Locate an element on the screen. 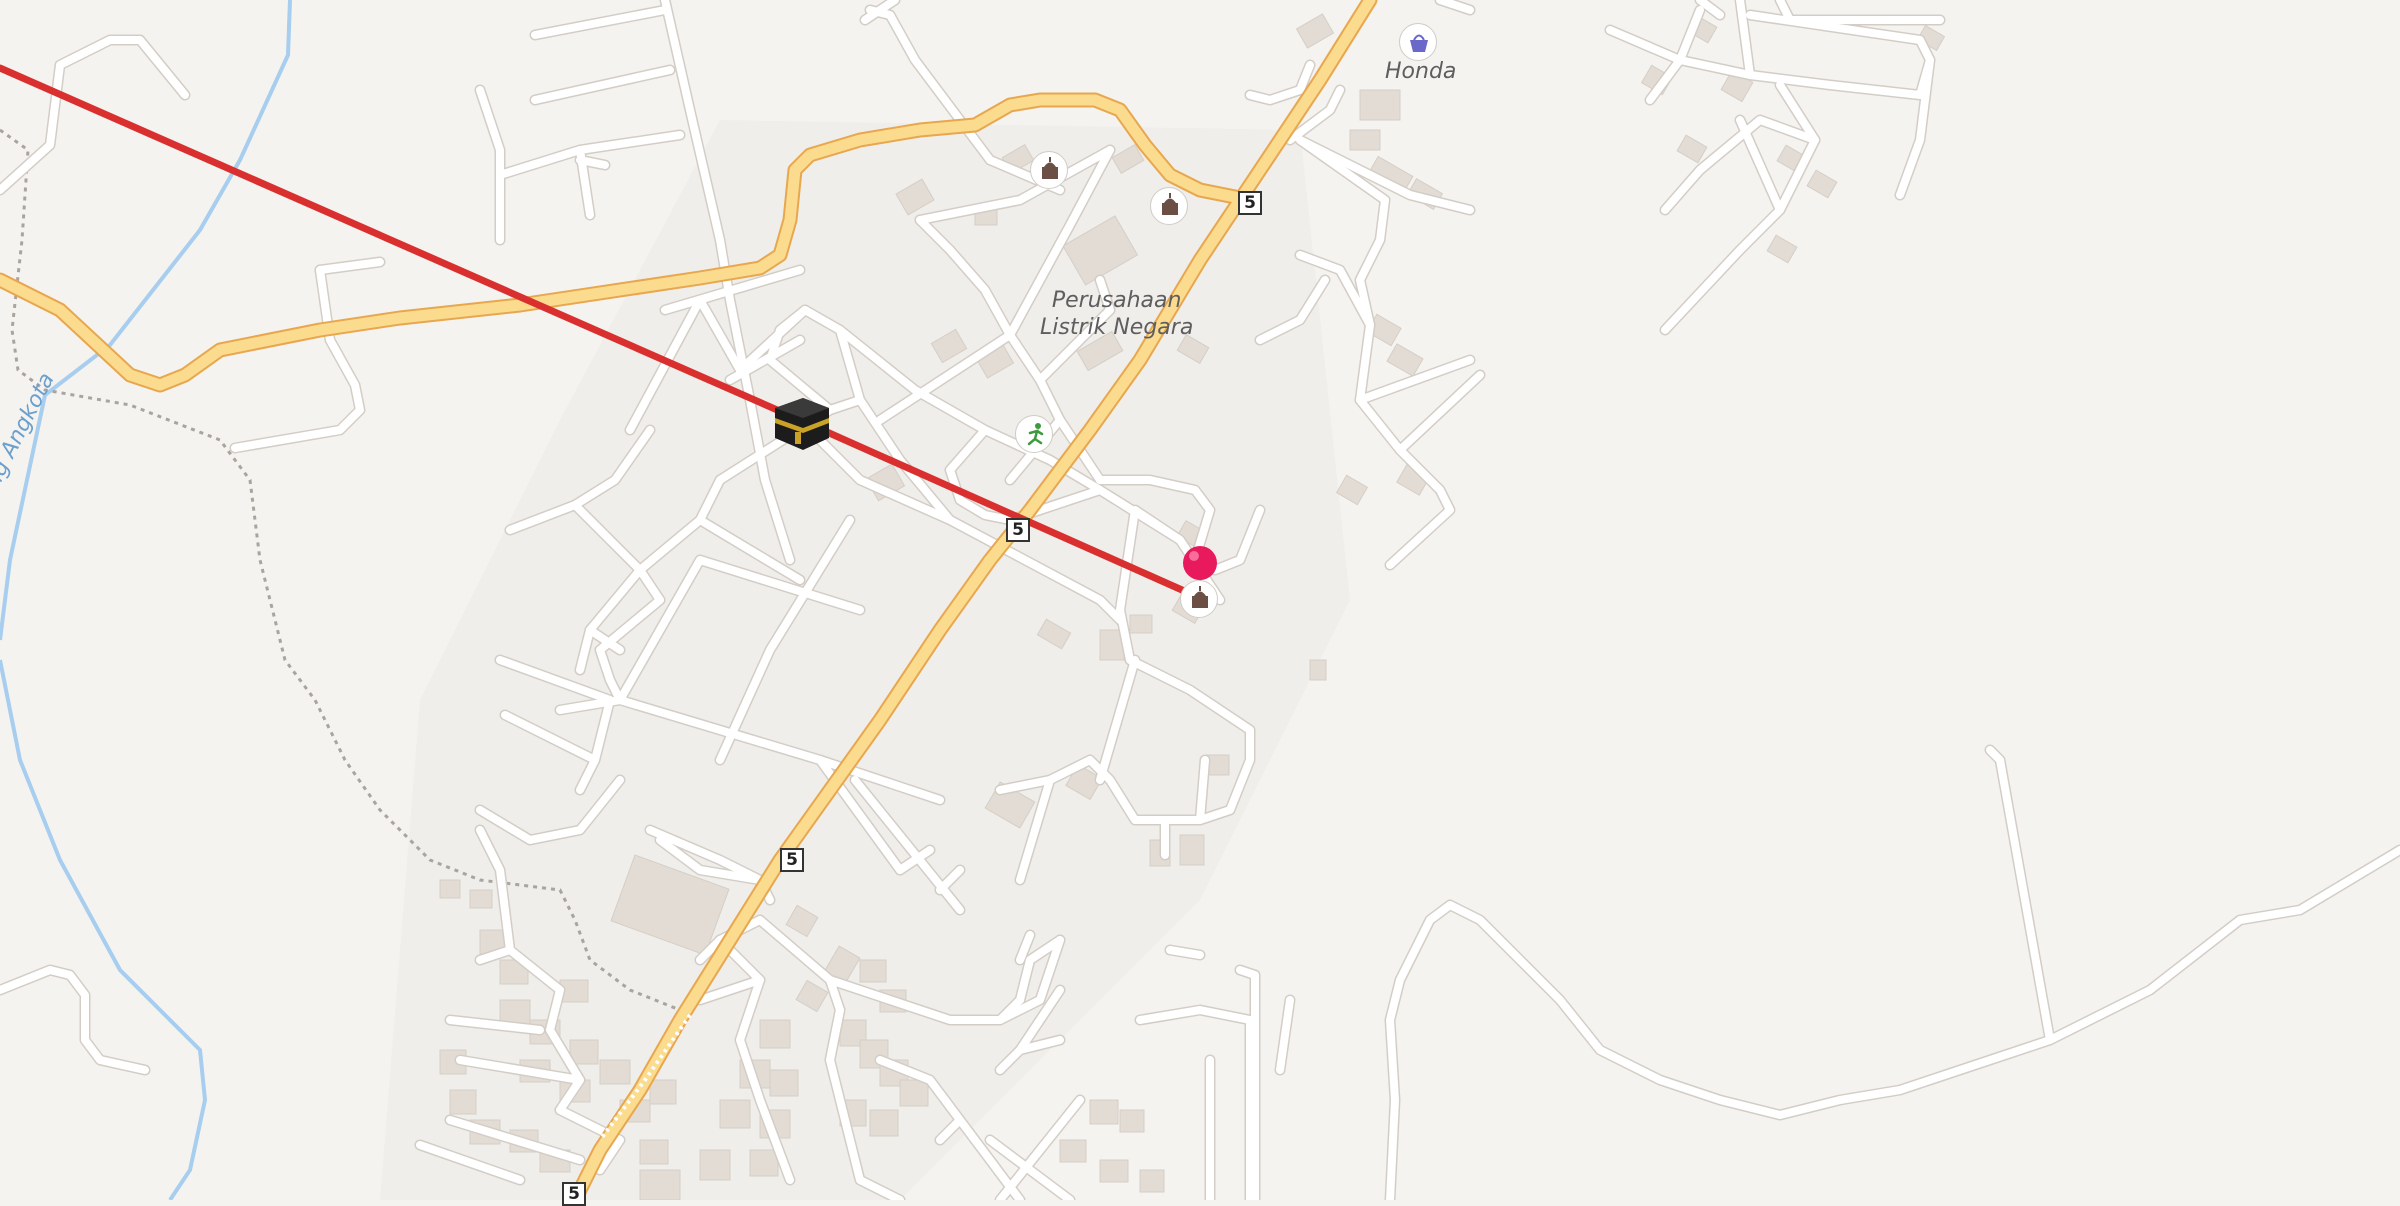 The width and height of the screenshot is (2400, 1206). place-label-honda: Honda is located at coordinates (1421, 71).